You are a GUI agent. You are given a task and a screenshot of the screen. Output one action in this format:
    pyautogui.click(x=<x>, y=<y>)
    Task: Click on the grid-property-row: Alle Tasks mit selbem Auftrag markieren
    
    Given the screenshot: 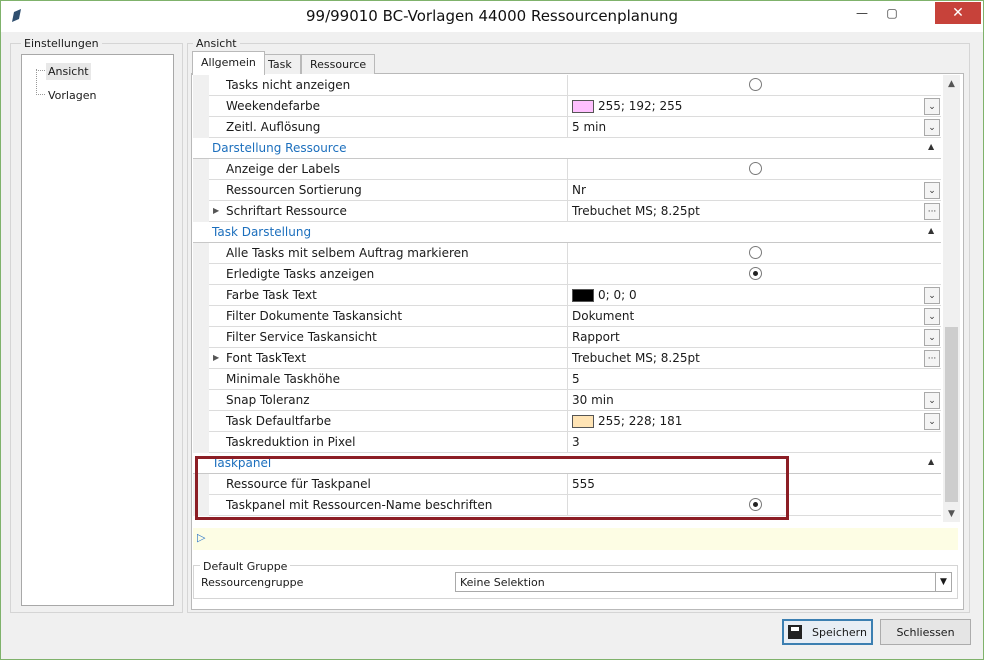 What is the action you would take?
    pyautogui.click(x=567, y=253)
    